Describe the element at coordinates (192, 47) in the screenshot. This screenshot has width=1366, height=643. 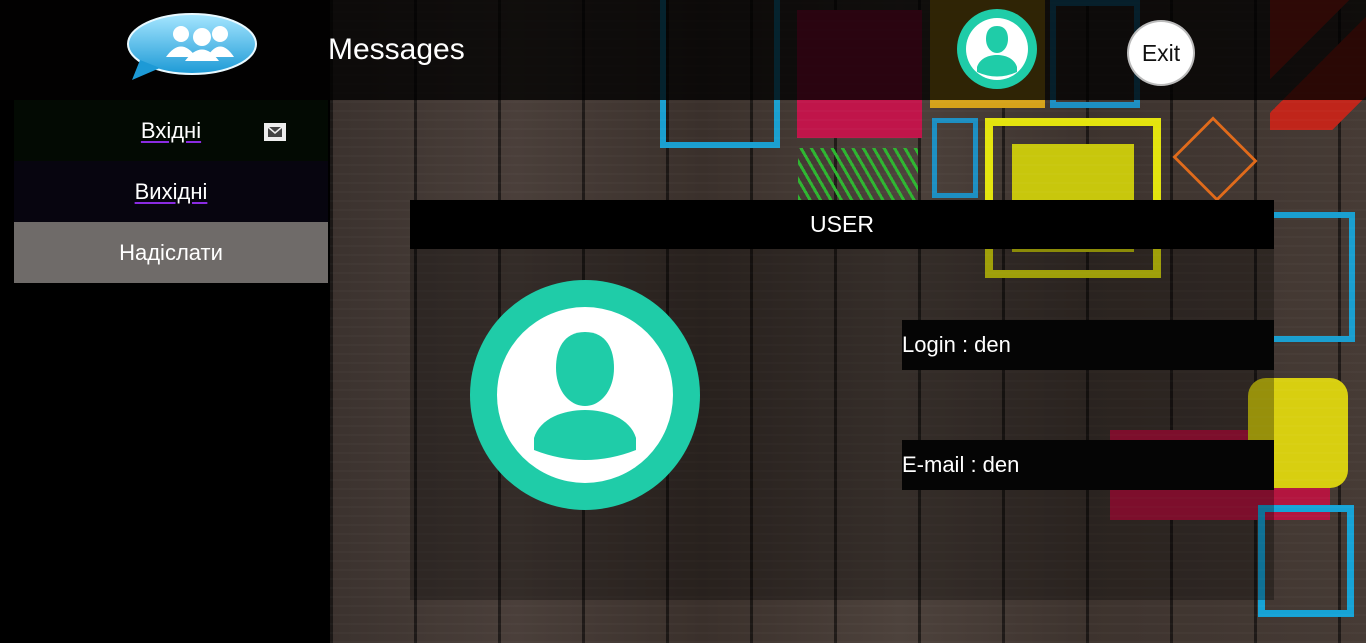
I see `chat-bubble-users-icon` at that location.